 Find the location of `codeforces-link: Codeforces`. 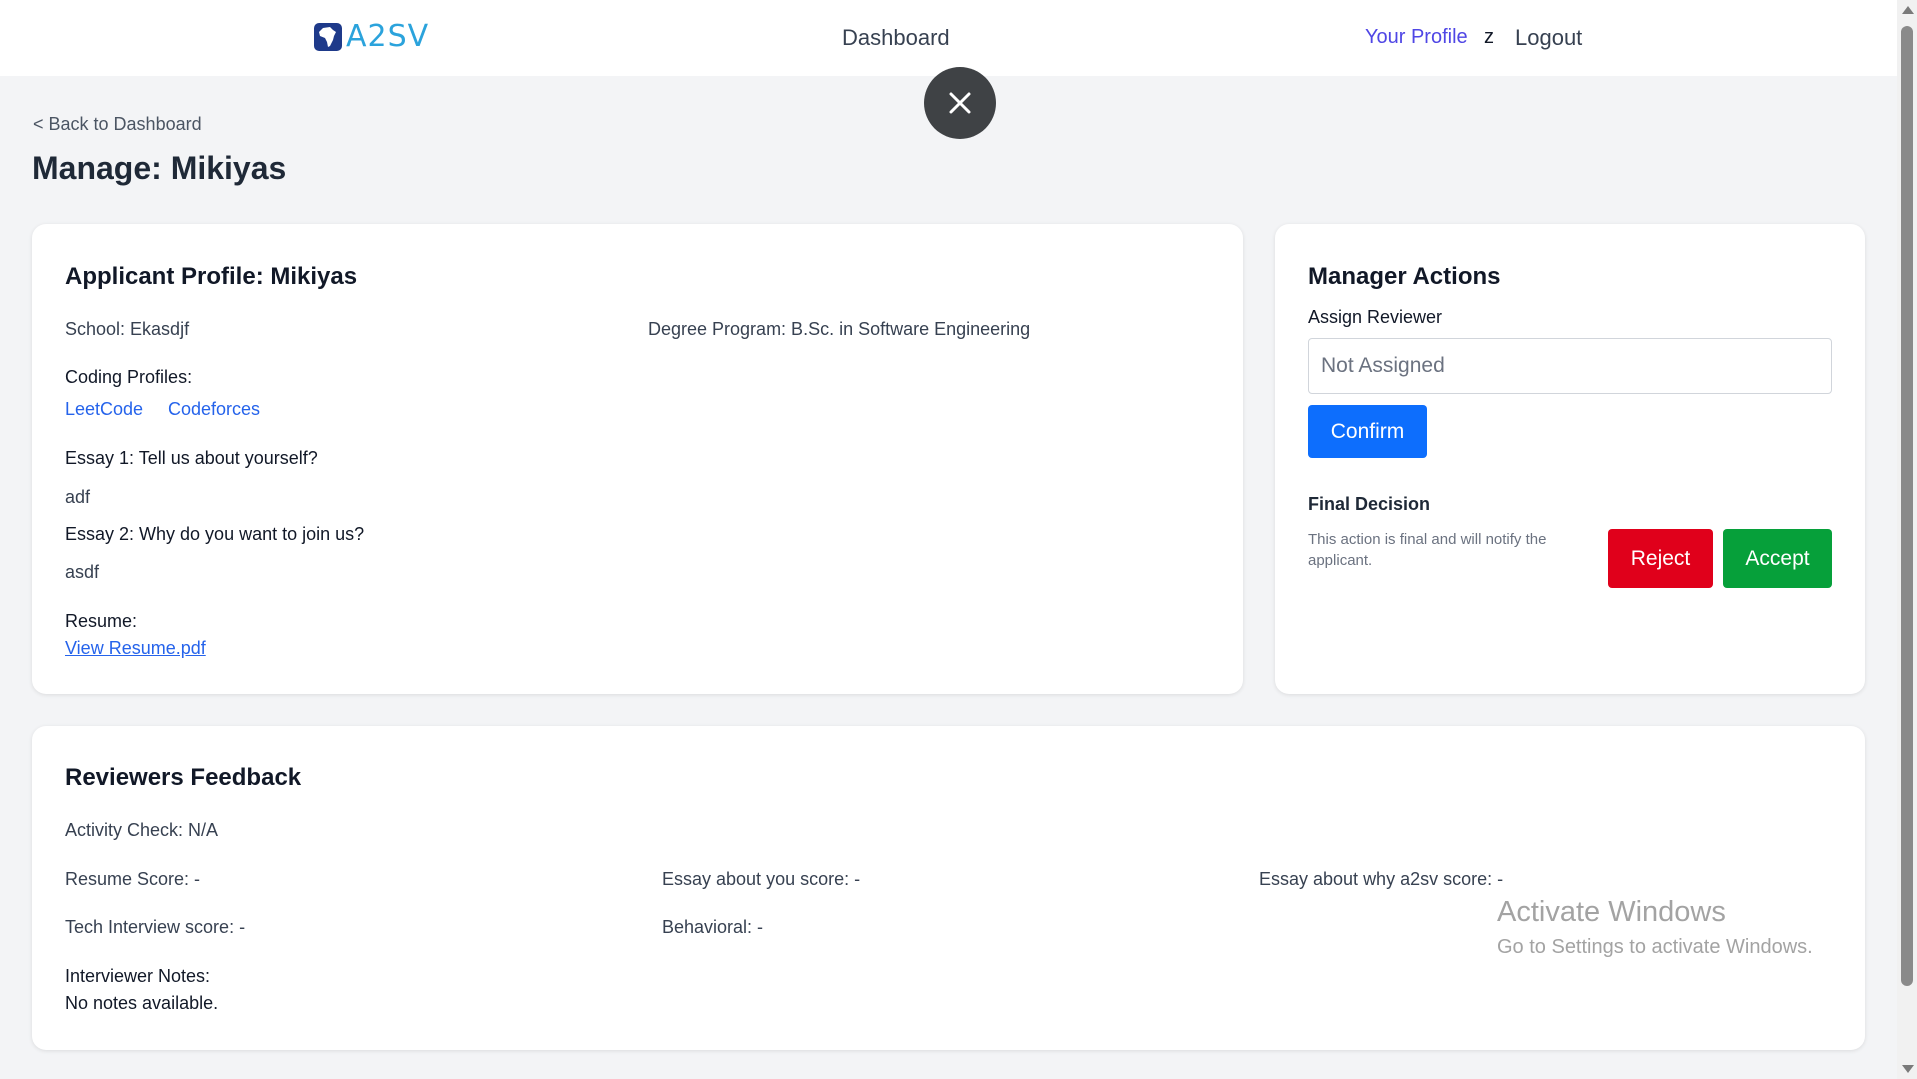

codeforces-link: Codeforces is located at coordinates (214, 409).